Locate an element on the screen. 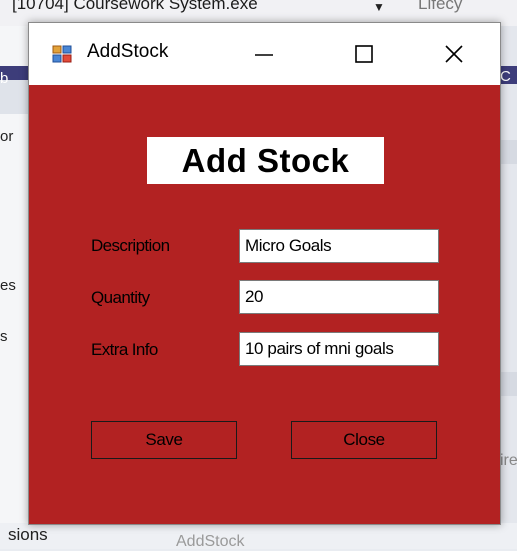 The height and width of the screenshot is (551, 517). ide-right-label: ire is located at coordinates (508, 460).